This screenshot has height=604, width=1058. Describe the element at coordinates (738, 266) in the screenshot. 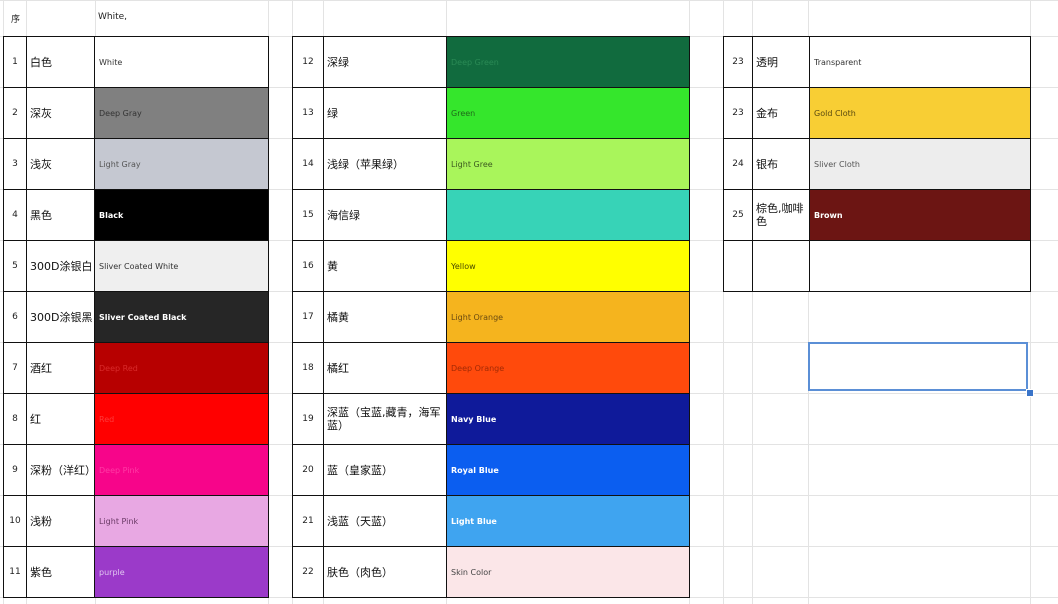

I see `row-number-cell` at that location.